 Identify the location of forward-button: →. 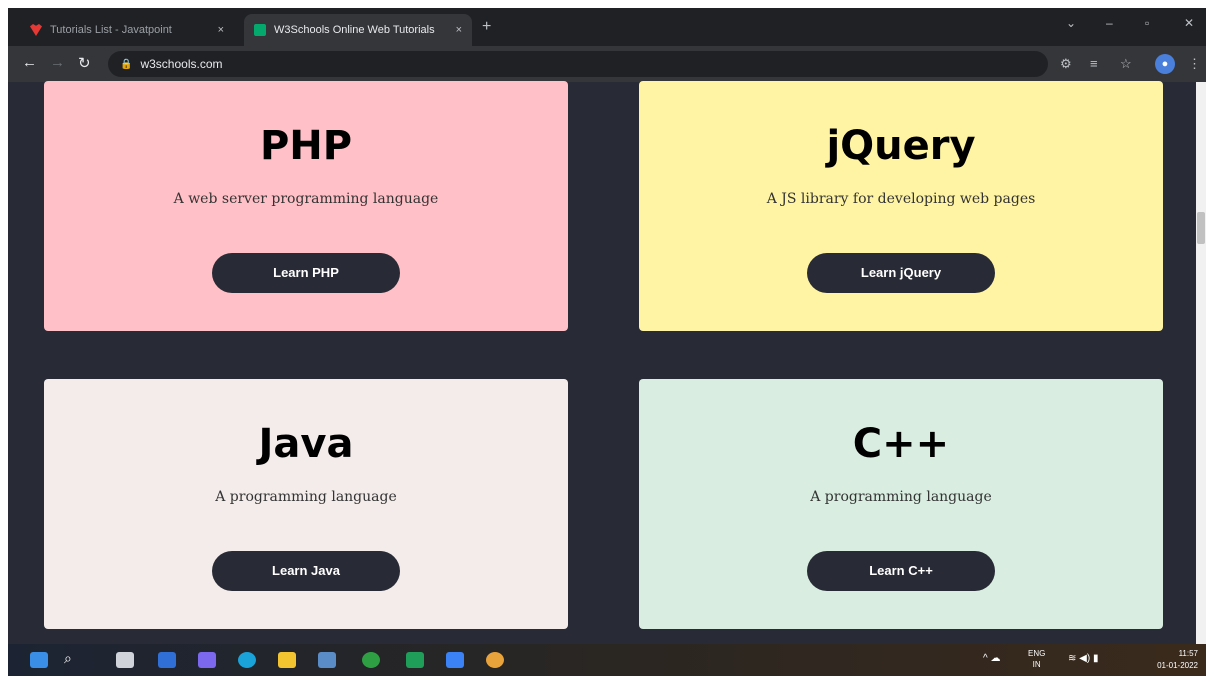
(57, 62).